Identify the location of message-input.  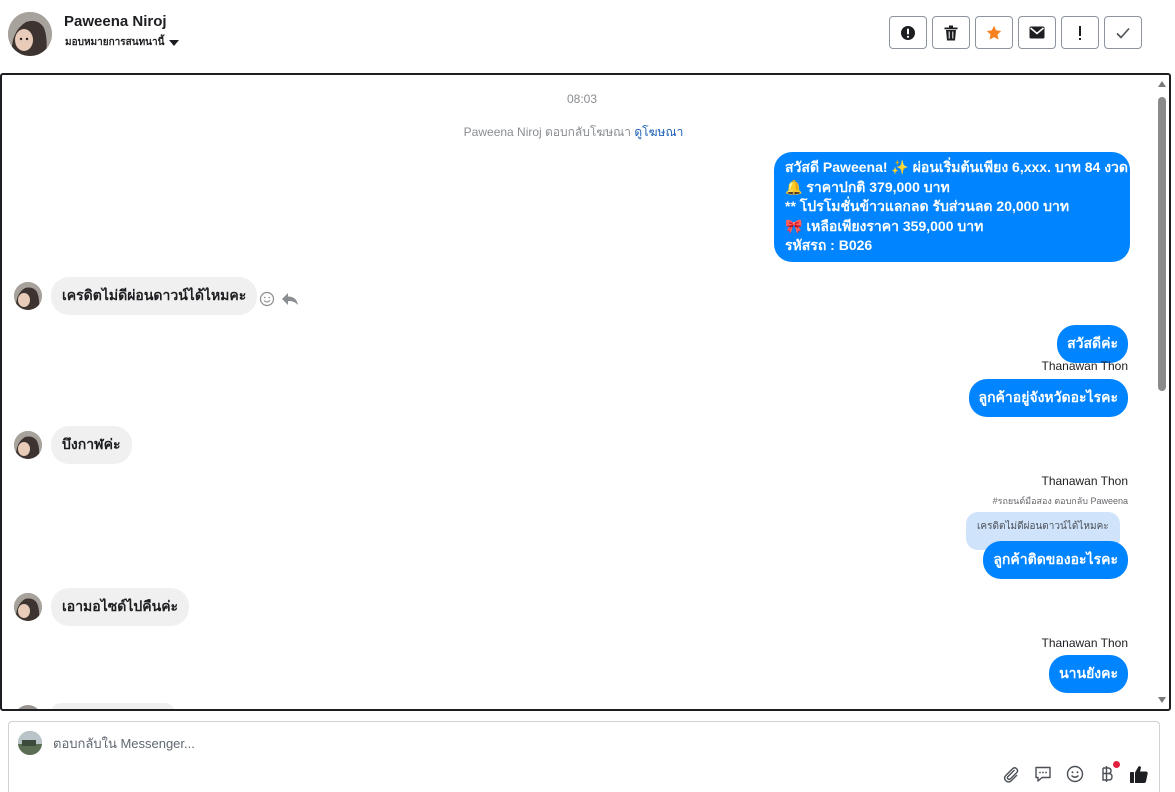
(503, 743).